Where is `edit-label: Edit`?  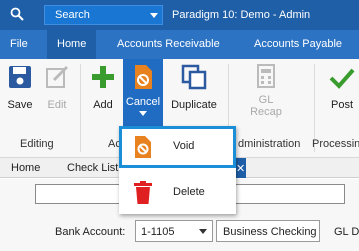 edit-label: Edit is located at coordinates (57, 105).